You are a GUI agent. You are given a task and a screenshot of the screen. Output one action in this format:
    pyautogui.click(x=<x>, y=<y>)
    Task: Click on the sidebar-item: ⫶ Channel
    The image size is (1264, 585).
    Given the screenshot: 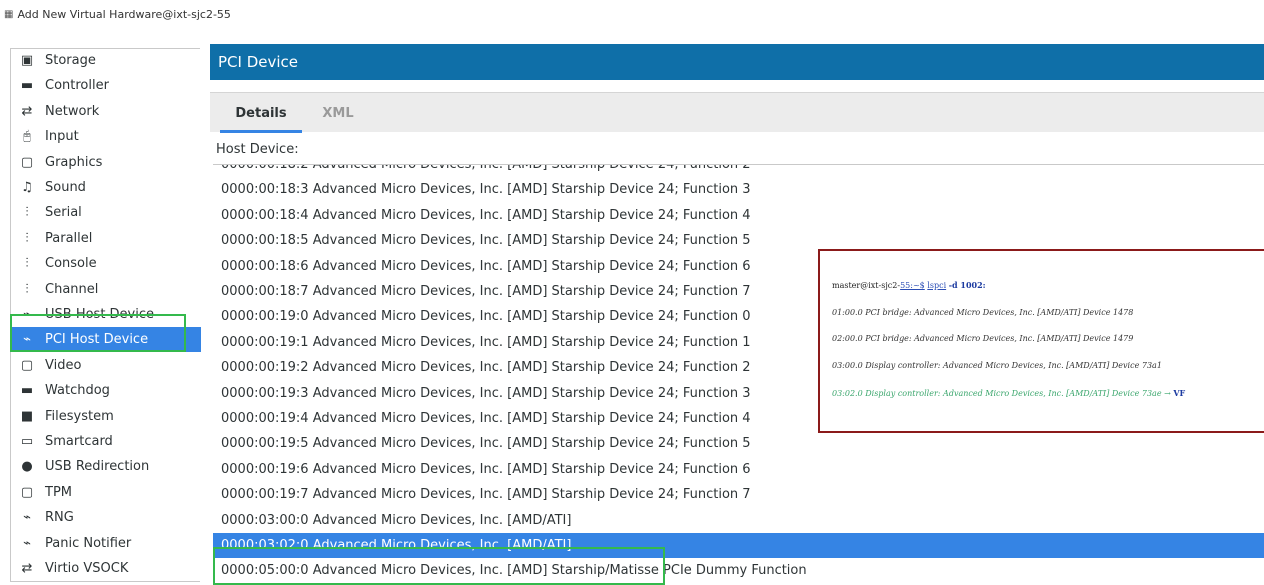 What is the action you would take?
    pyautogui.click(x=106, y=289)
    